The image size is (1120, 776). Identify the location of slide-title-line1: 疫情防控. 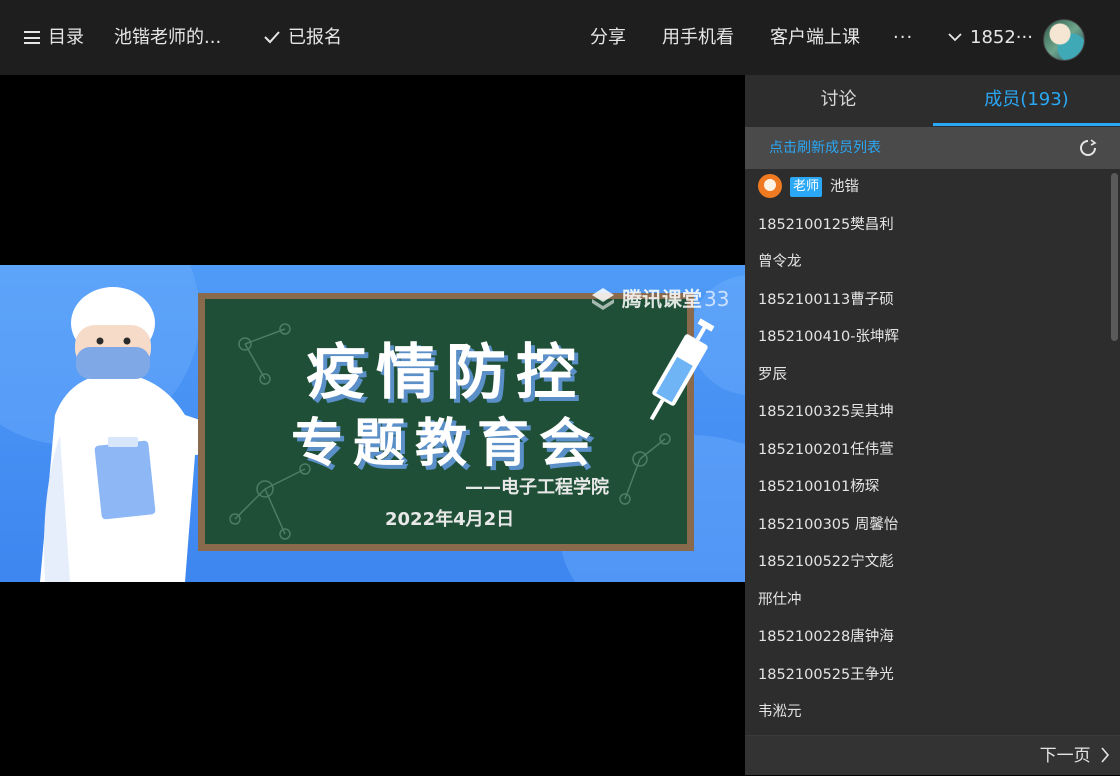
(446, 373).